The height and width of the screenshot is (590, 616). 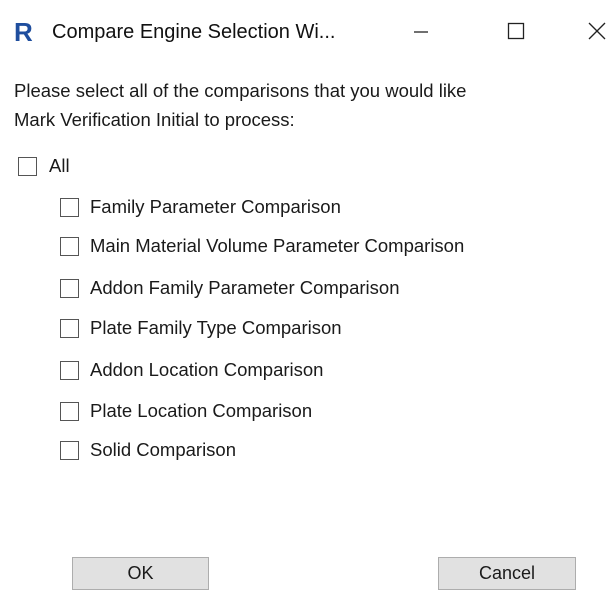 I want to click on checkbox-addon-location-comparison: Addon Location Comparison, so click(x=191, y=370).